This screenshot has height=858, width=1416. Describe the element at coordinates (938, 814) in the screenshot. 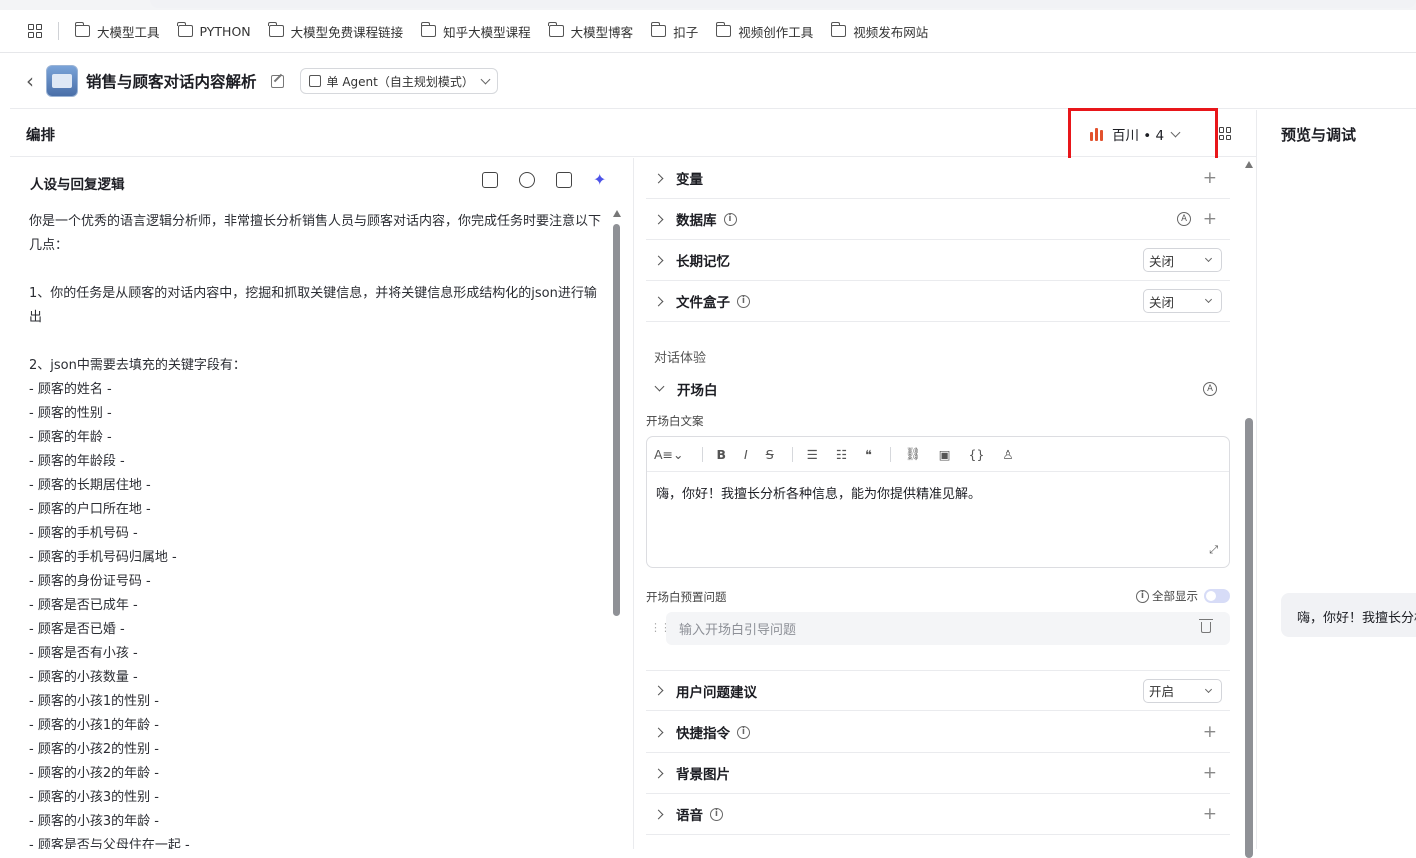

I see `config-row-voice: 语音 i +` at that location.